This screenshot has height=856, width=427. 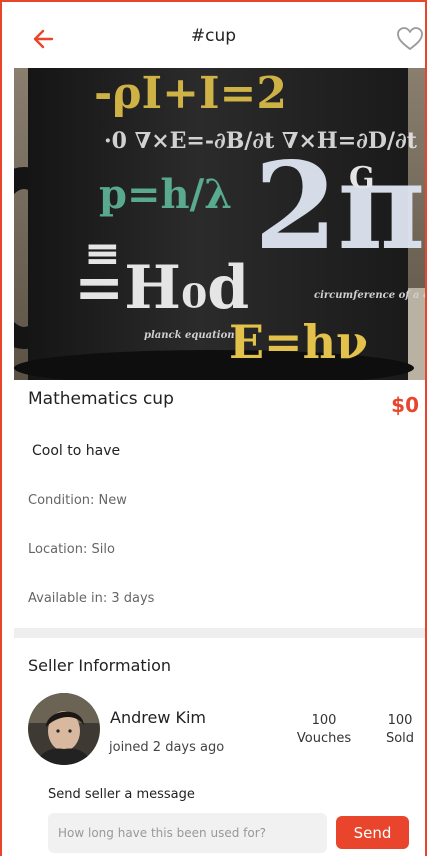 I want to click on seller-joined: joined 2 days ago, so click(x=167, y=747).